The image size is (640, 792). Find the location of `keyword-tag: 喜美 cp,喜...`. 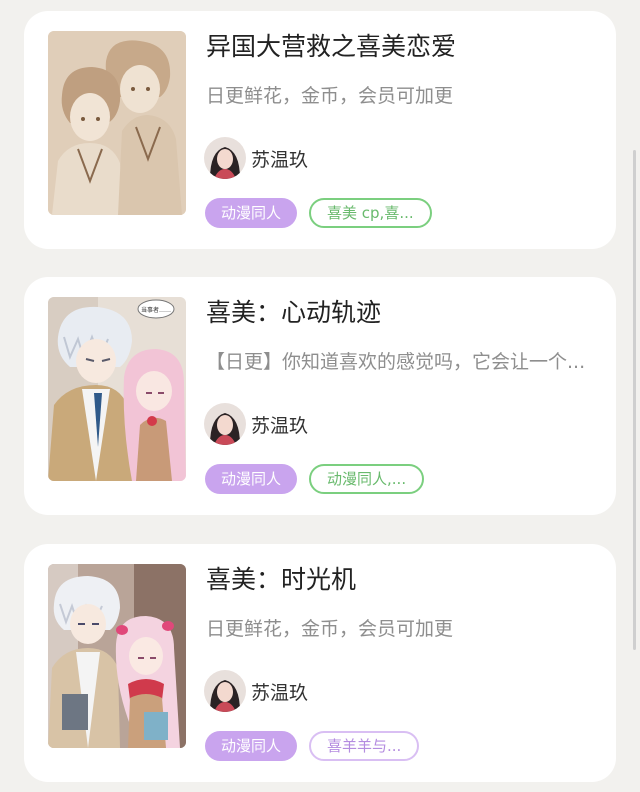

keyword-tag: 喜美 cp,喜... is located at coordinates (370, 213).